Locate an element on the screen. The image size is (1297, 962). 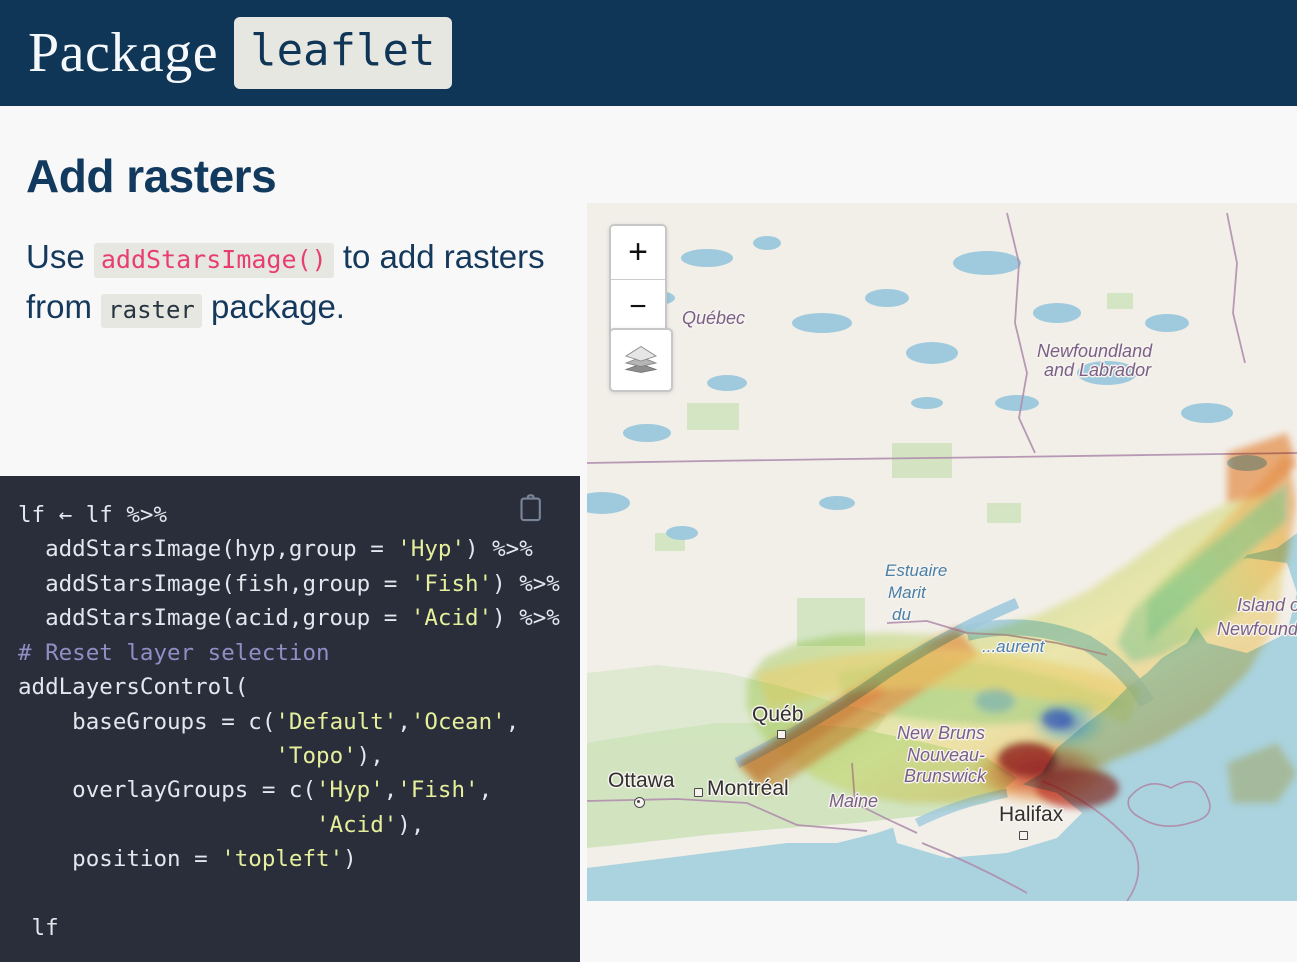
city-marker-montreal is located at coordinates (698, 792).